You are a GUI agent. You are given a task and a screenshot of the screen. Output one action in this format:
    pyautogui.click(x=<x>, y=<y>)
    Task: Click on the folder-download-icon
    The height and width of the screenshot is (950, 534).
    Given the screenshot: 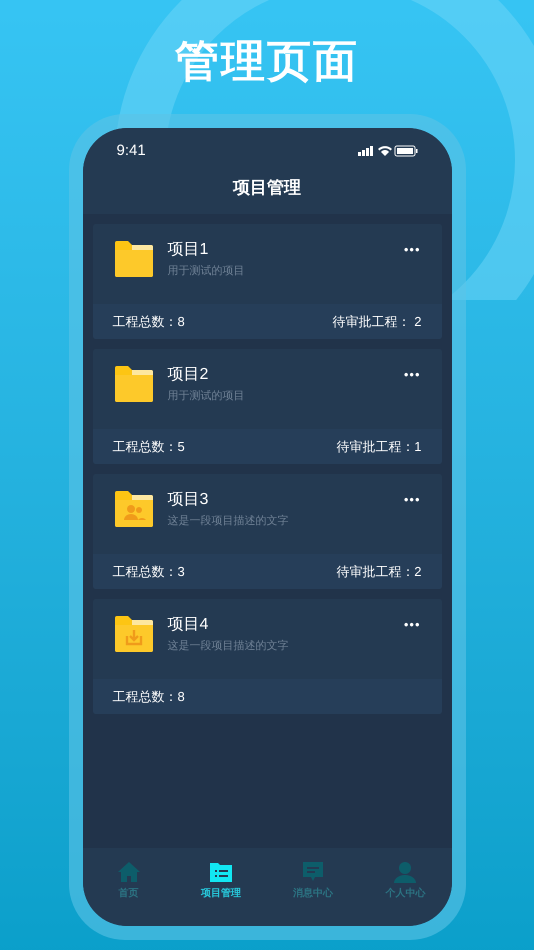 What is the action you would take?
    pyautogui.click(x=134, y=634)
    